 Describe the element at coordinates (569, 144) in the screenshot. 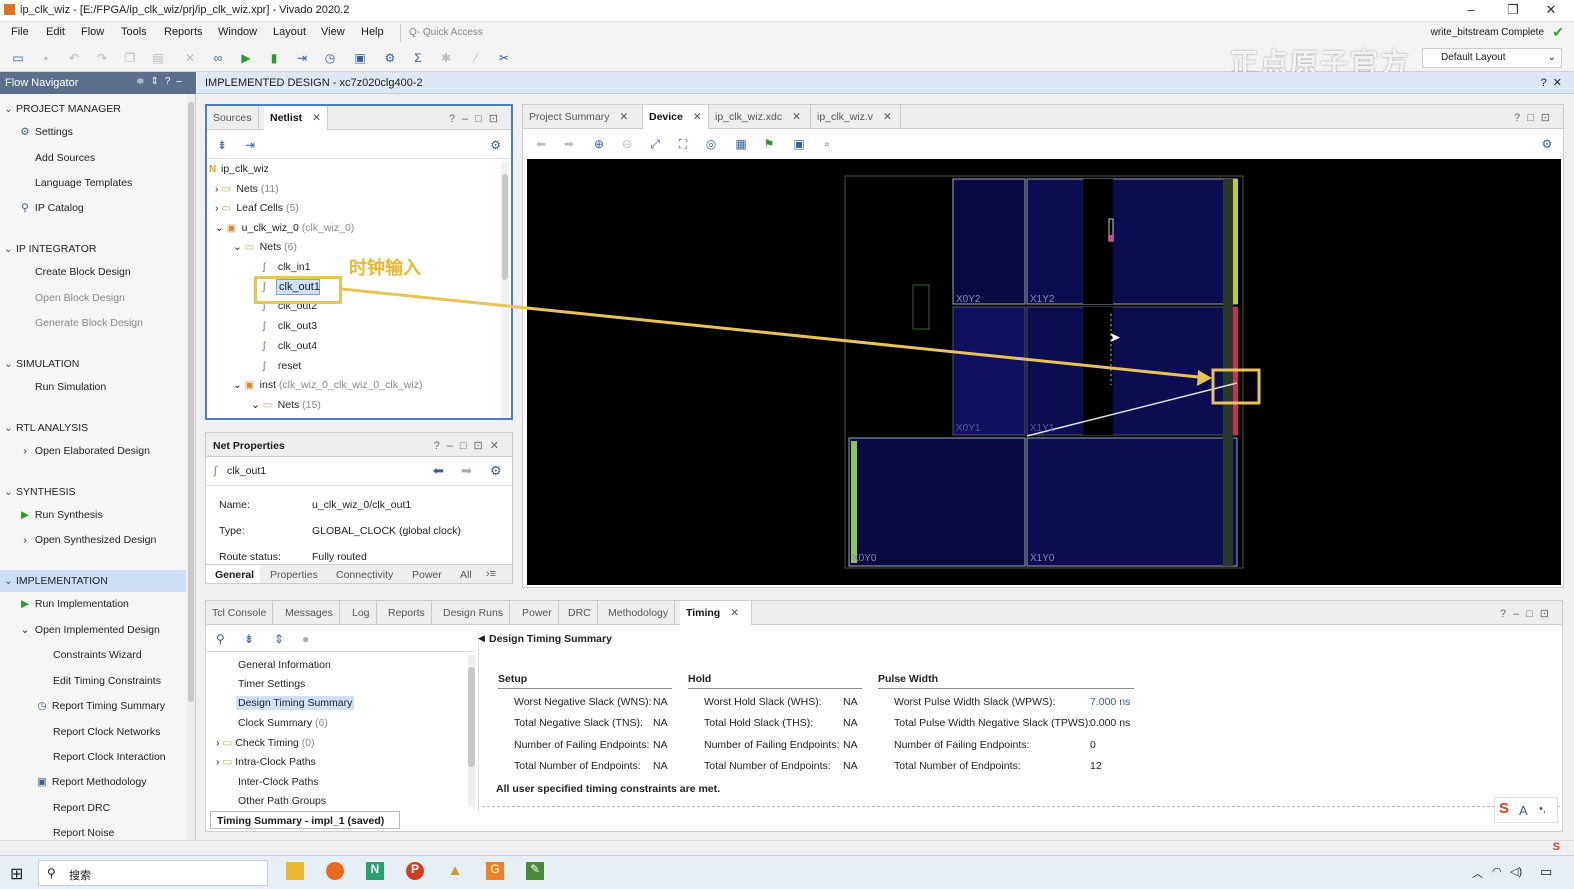

I see `forward-icon: ➡` at that location.